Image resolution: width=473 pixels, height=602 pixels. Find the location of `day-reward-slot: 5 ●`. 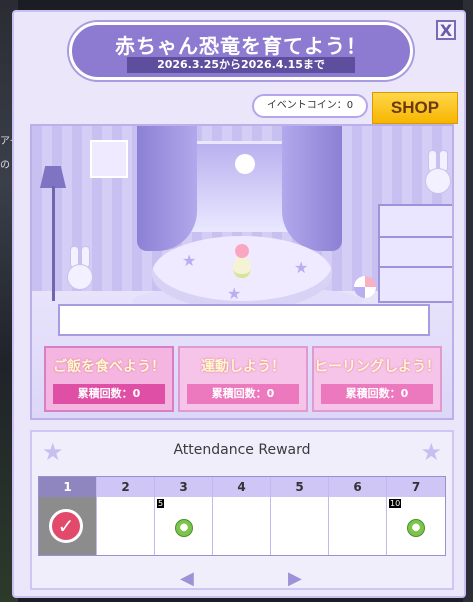

day-reward-slot: 5 ● is located at coordinates (183, 526).